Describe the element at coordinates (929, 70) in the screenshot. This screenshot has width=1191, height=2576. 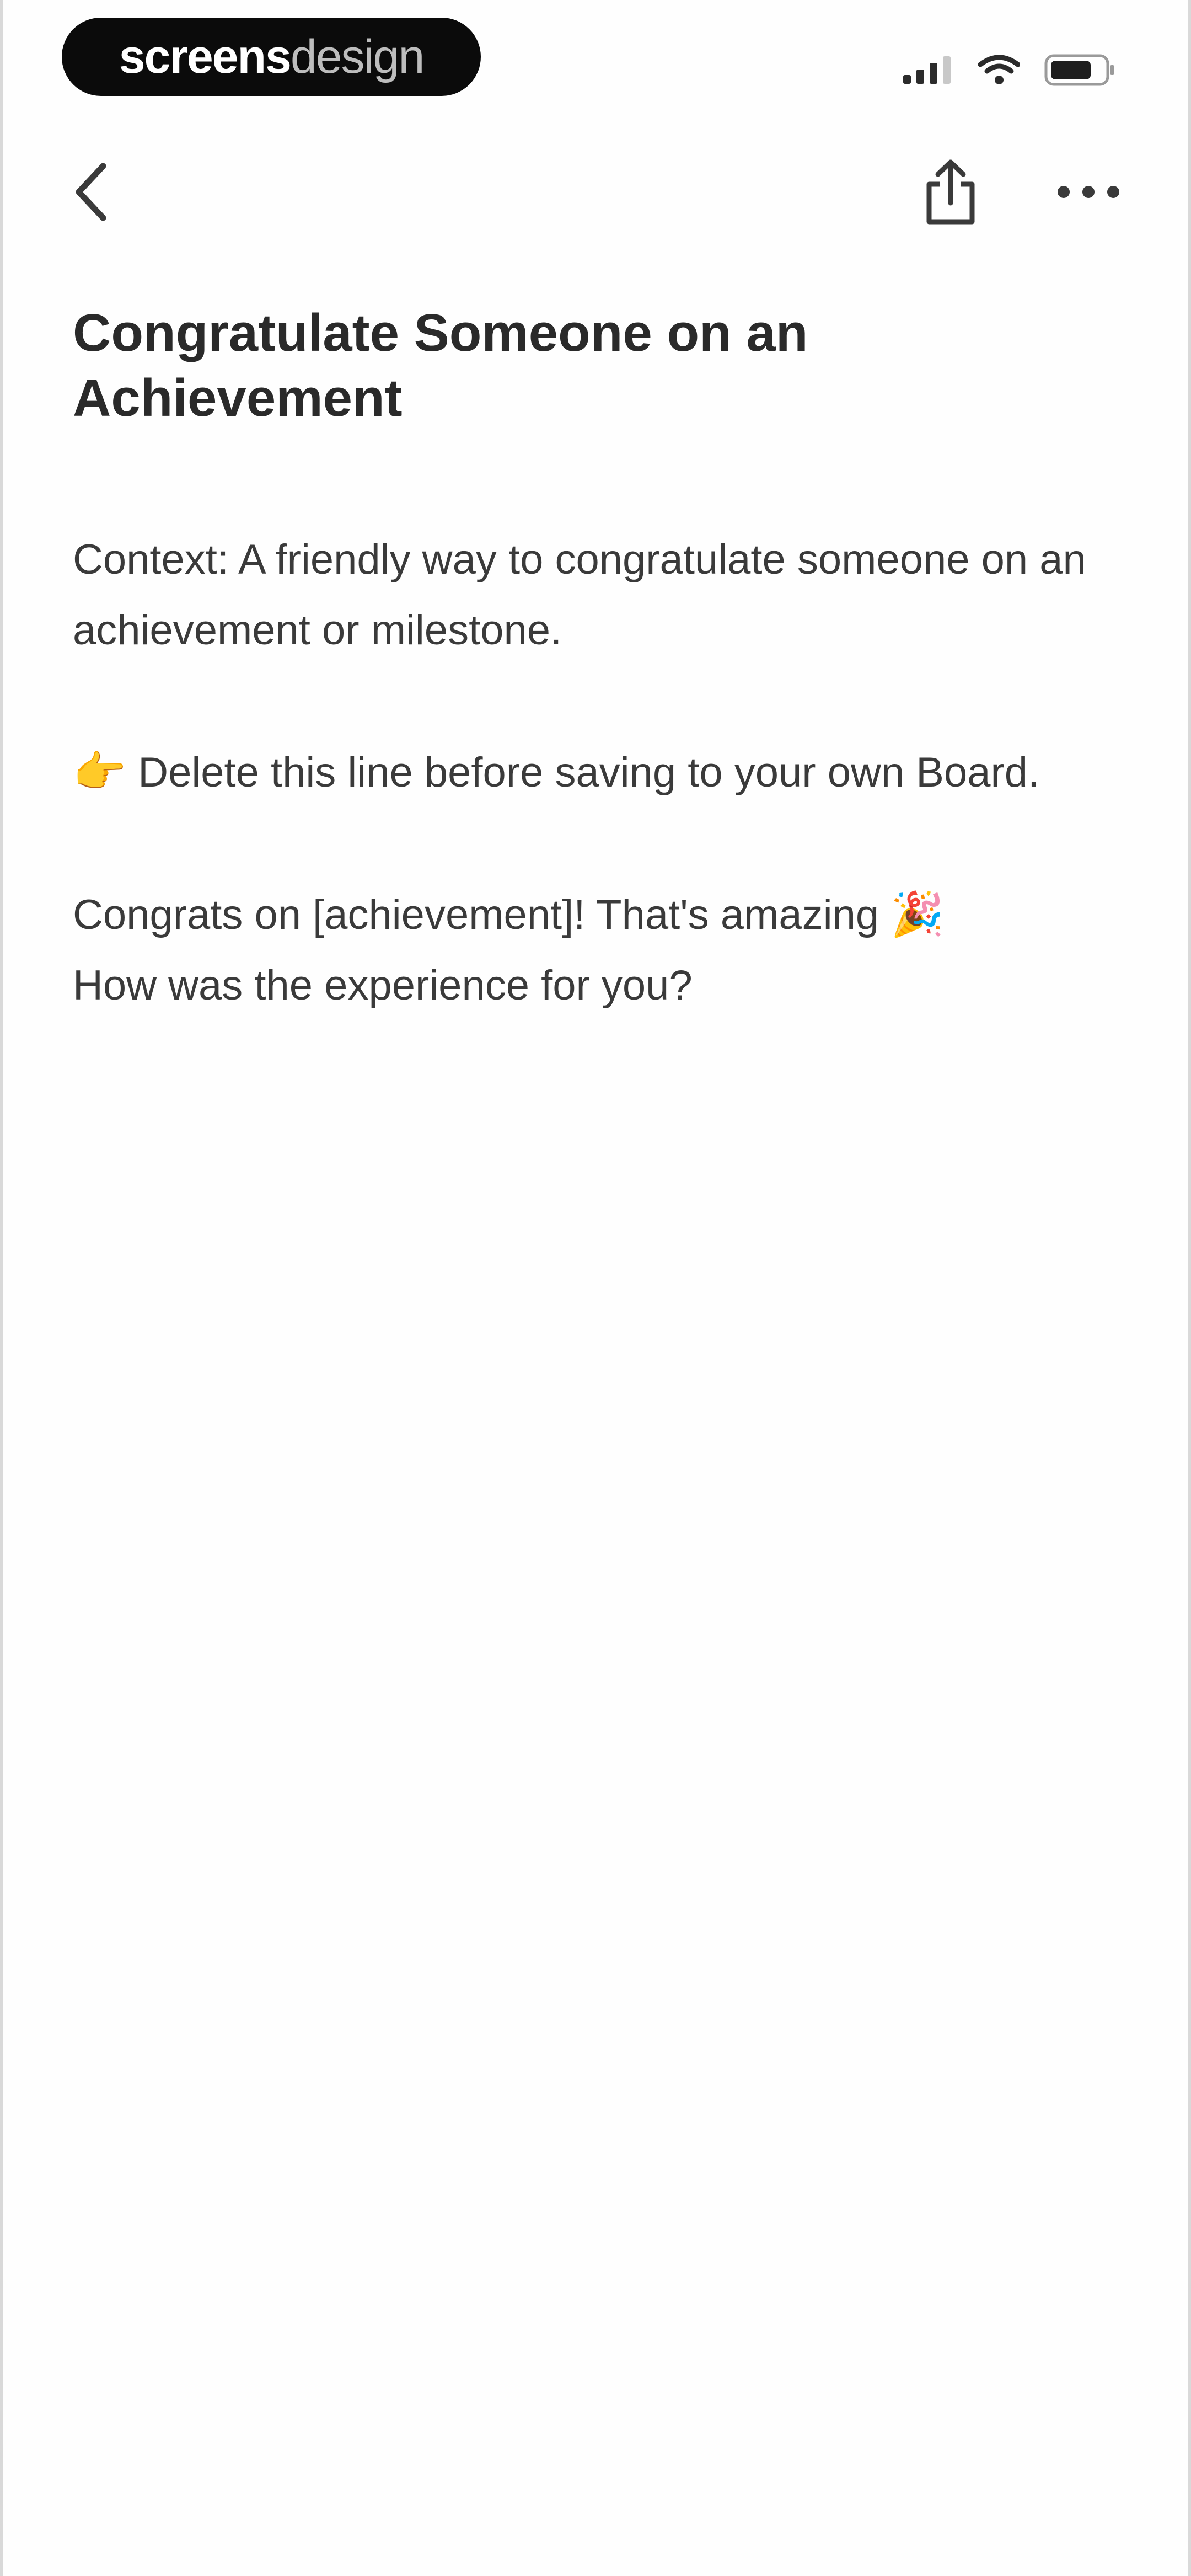
I see `cellular-signal-icon` at that location.